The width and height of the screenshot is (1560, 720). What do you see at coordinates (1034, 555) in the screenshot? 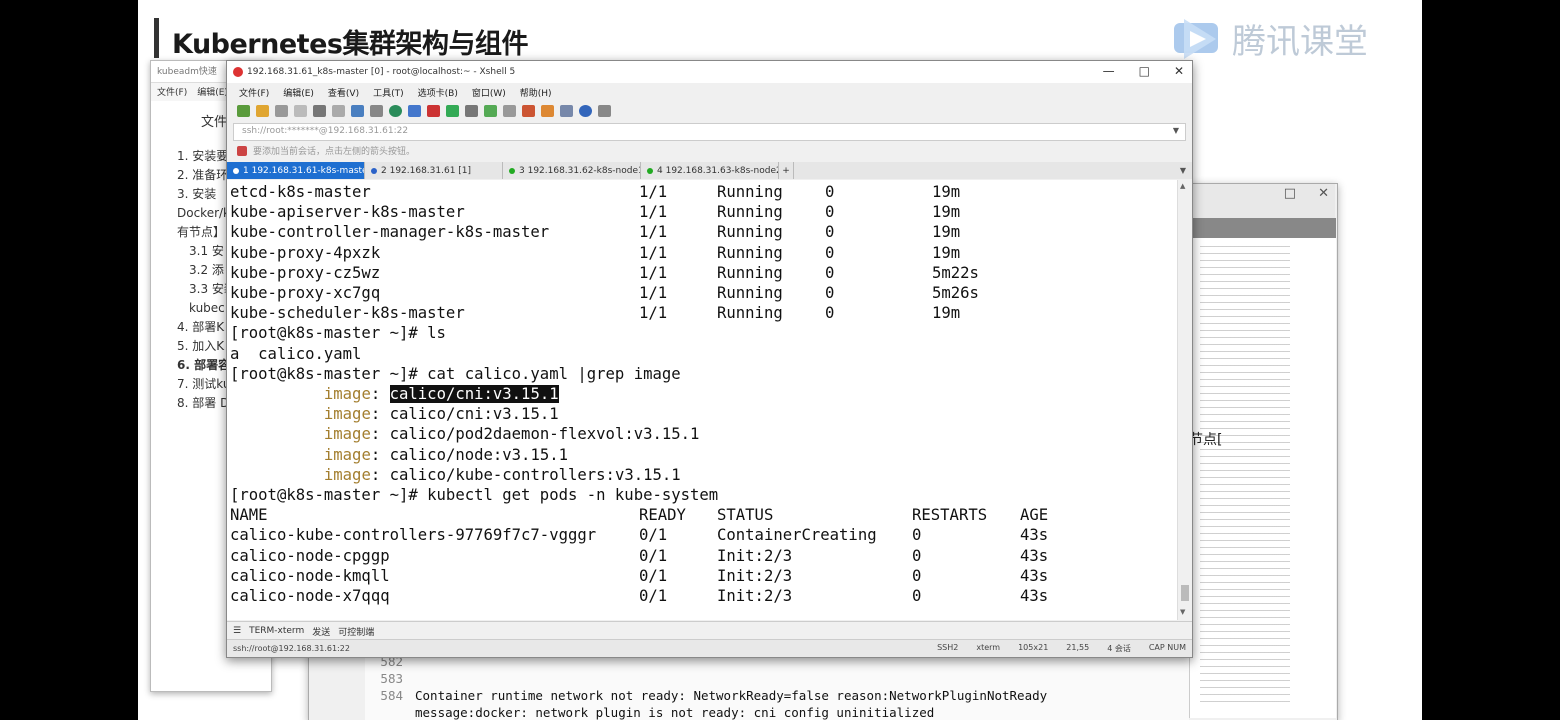
I see `cell-age: 43s` at bounding box center [1034, 555].